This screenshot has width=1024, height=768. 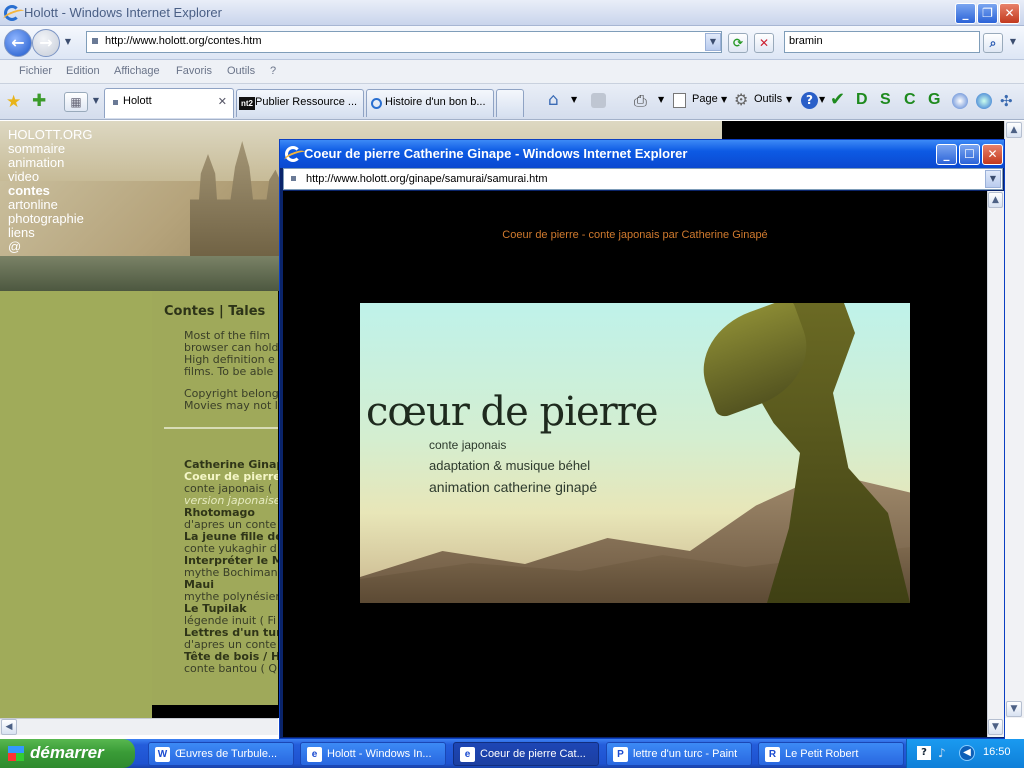 What do you see at coordinates (598, 100) in the screenshot?
I see `feeds-icon` at bounding box center [598, 100].